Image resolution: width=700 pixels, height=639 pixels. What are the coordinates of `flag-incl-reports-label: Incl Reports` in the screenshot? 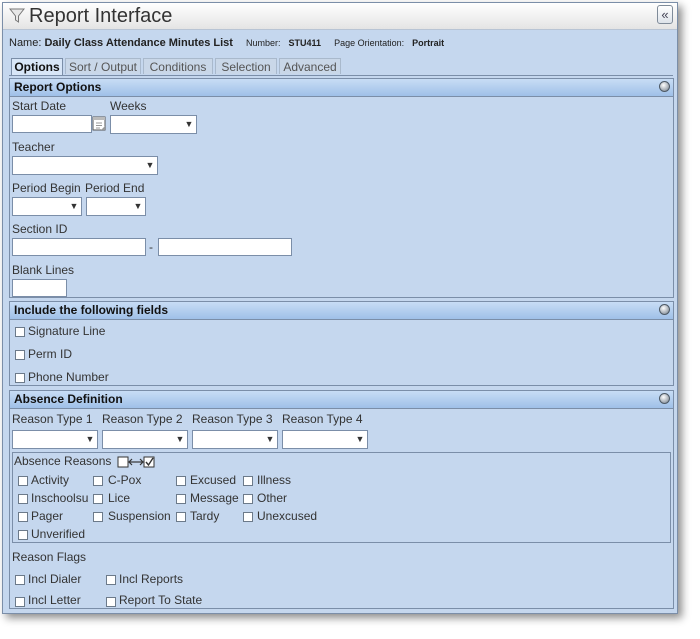 It's located at (151, 579).